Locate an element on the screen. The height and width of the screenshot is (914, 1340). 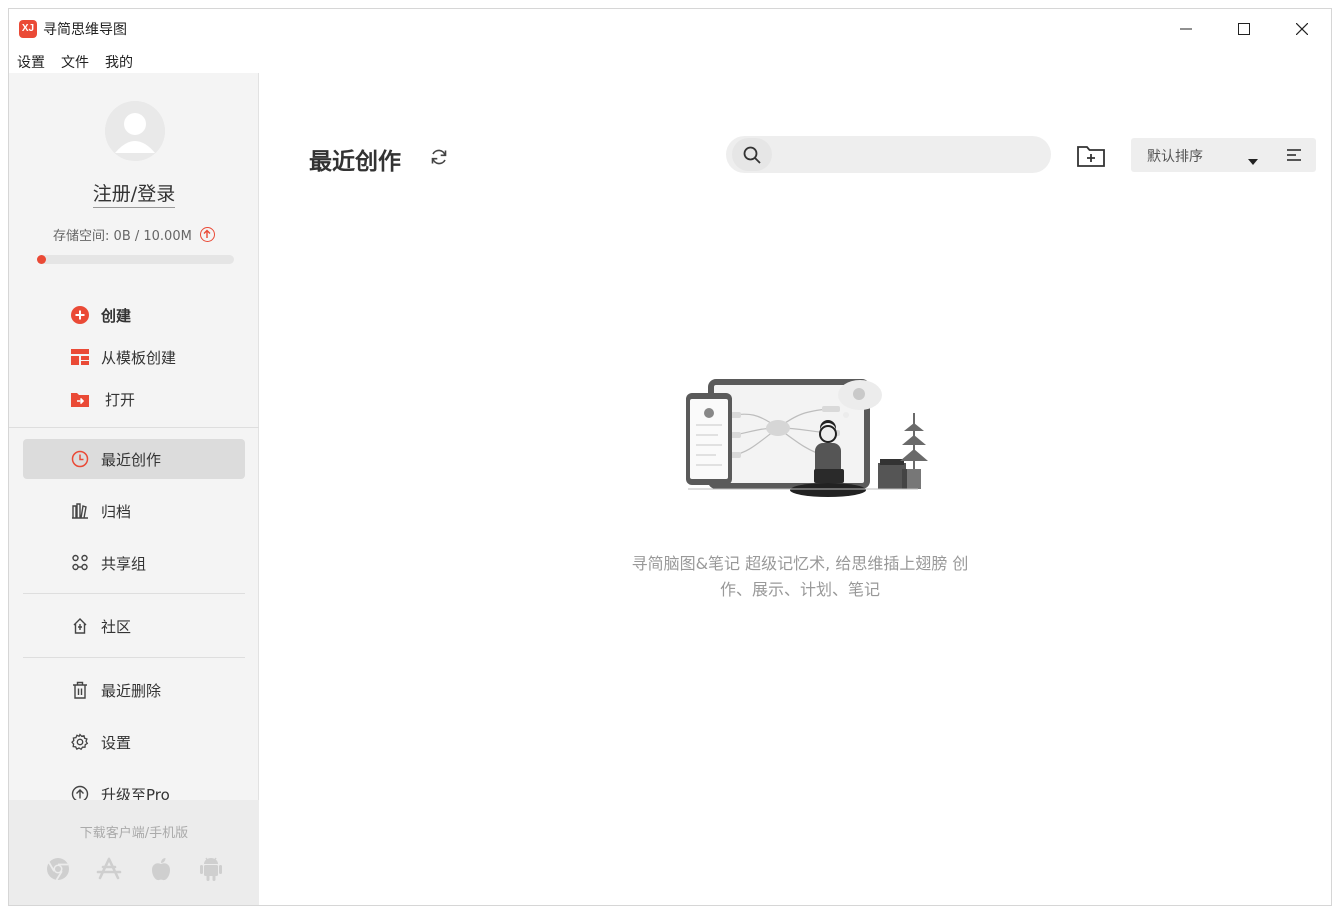
empty-state-illustration is located at coordinates (803, 438).